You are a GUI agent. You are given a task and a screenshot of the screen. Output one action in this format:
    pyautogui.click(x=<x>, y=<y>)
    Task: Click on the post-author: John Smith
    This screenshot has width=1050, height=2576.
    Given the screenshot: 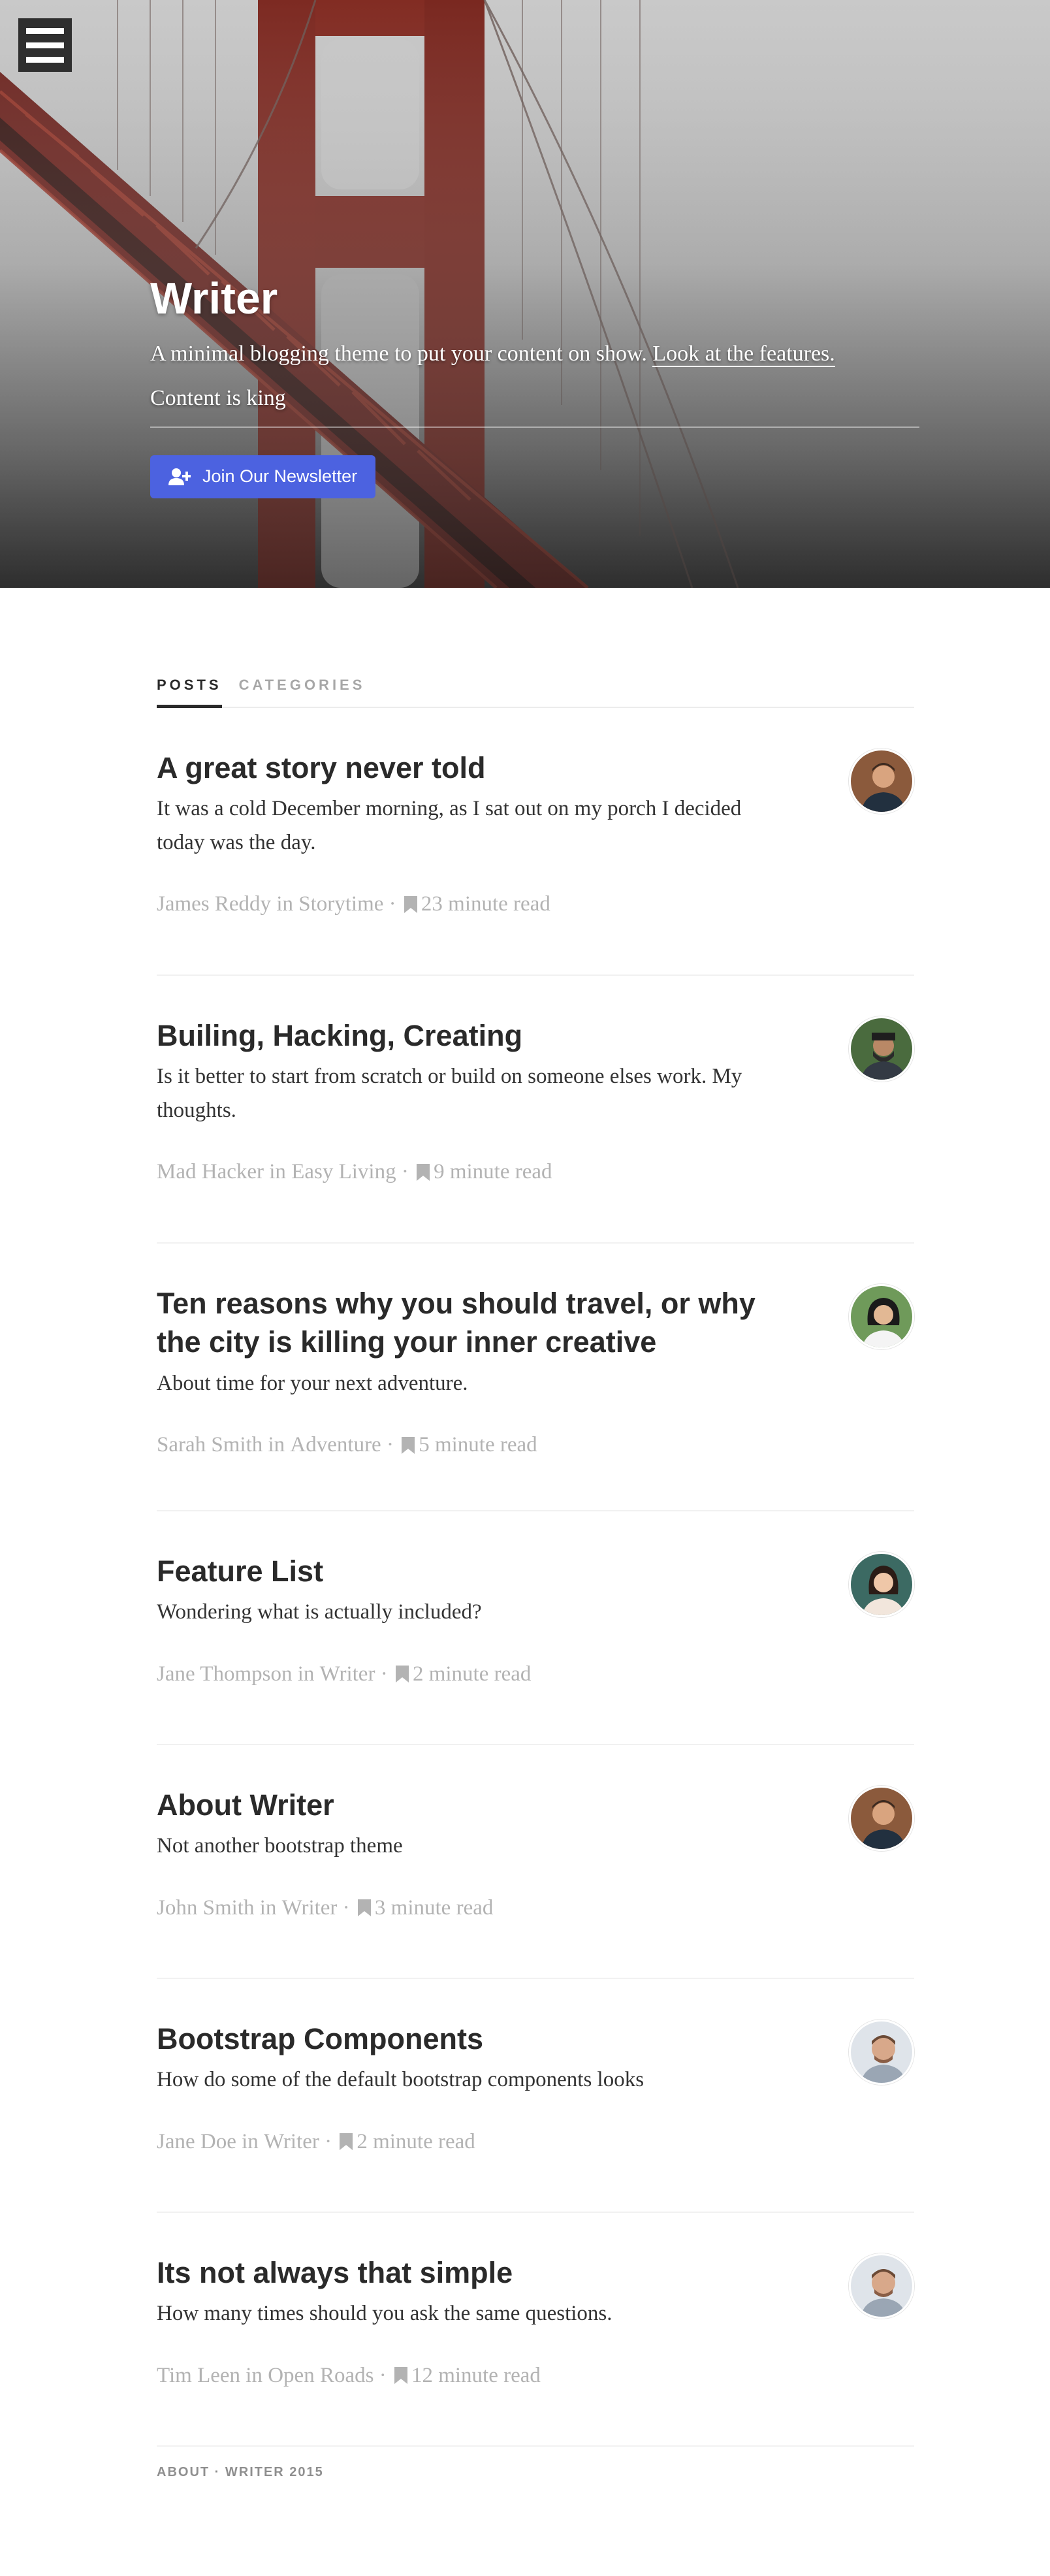 What is the action you would take?
    pyautogui.click(x=205, y=1908)
    